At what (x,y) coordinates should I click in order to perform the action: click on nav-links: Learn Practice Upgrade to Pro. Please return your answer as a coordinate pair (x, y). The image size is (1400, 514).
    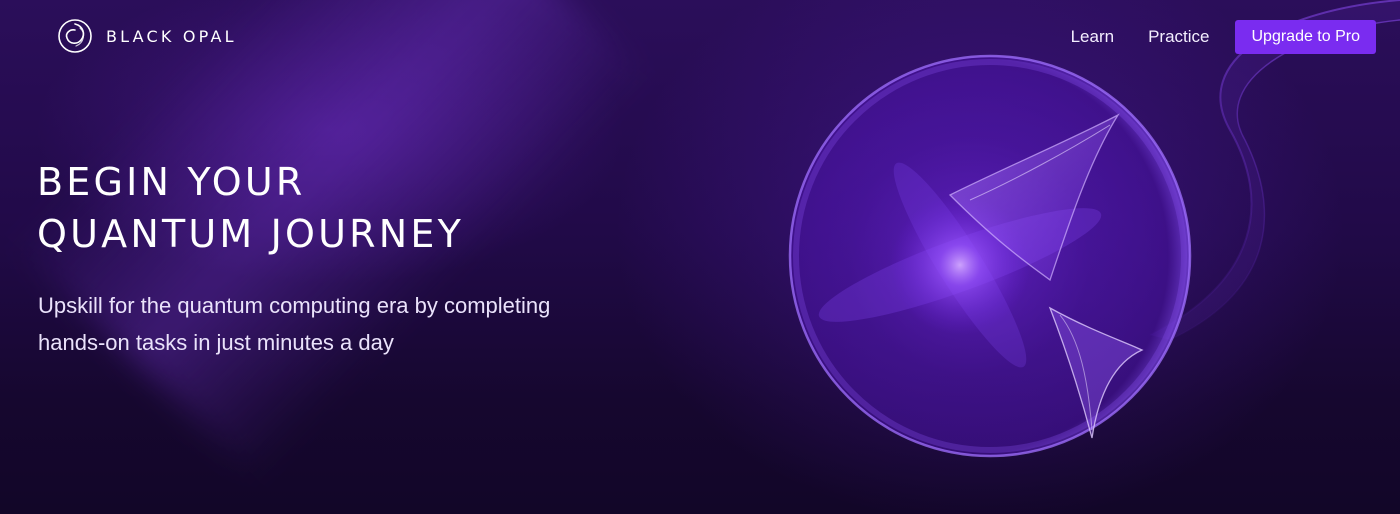
    Looking at the image, I should click on (1217, 37).